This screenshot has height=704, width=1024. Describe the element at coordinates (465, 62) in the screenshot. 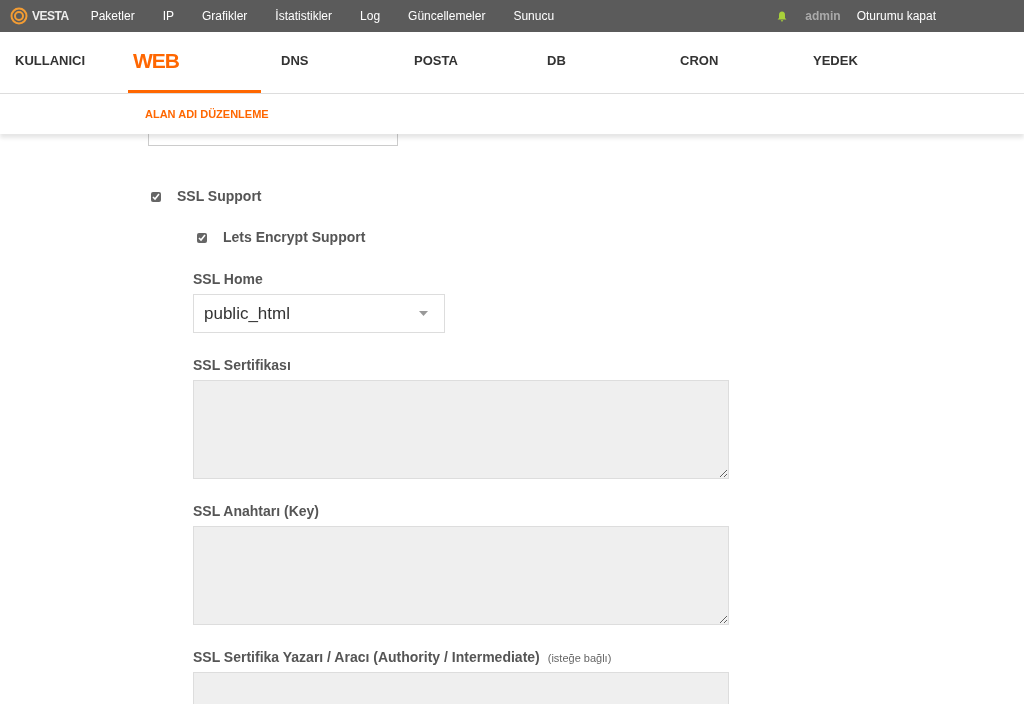

I see `nav-tab: POSTA` at that location.